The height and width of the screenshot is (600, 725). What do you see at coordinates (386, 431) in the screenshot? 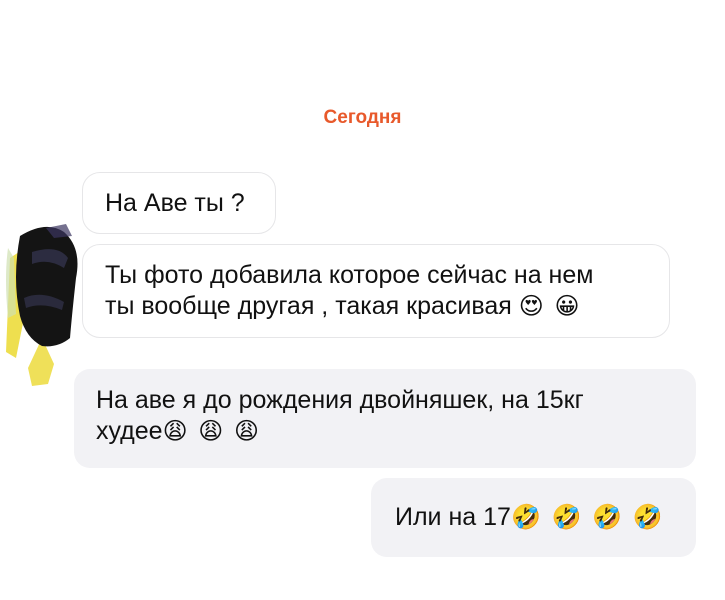
I see `message-text-line: худее😩 😩 😩` at bounding box center [386, 431].